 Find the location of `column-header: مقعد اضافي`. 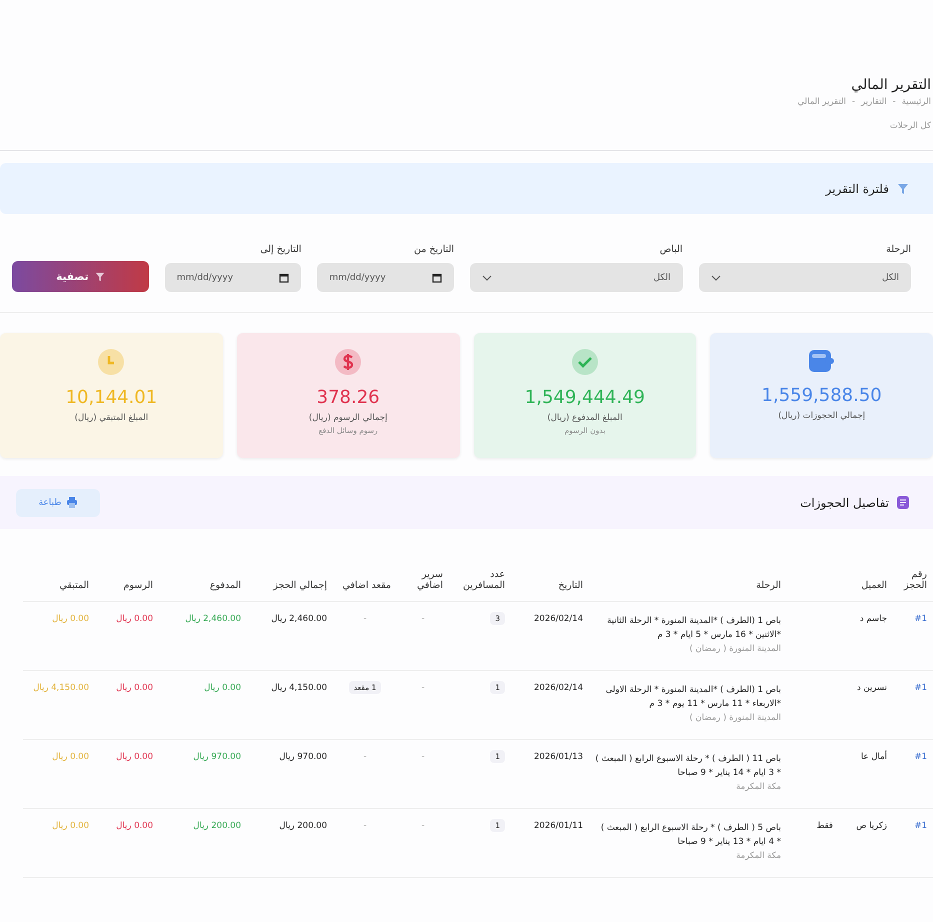

column-header: مقعد اضافي is located at coordinates (366, 585).